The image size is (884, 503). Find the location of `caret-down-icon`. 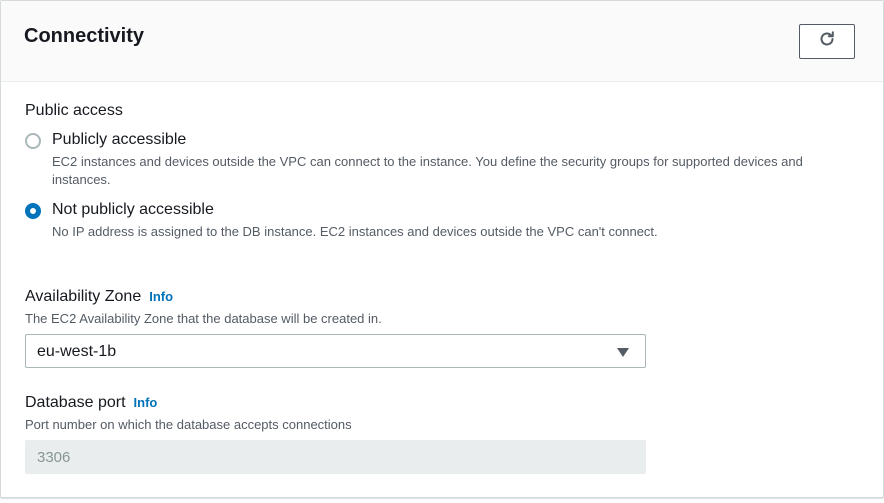

caret-down-icon is located at coordinates (623, 352).